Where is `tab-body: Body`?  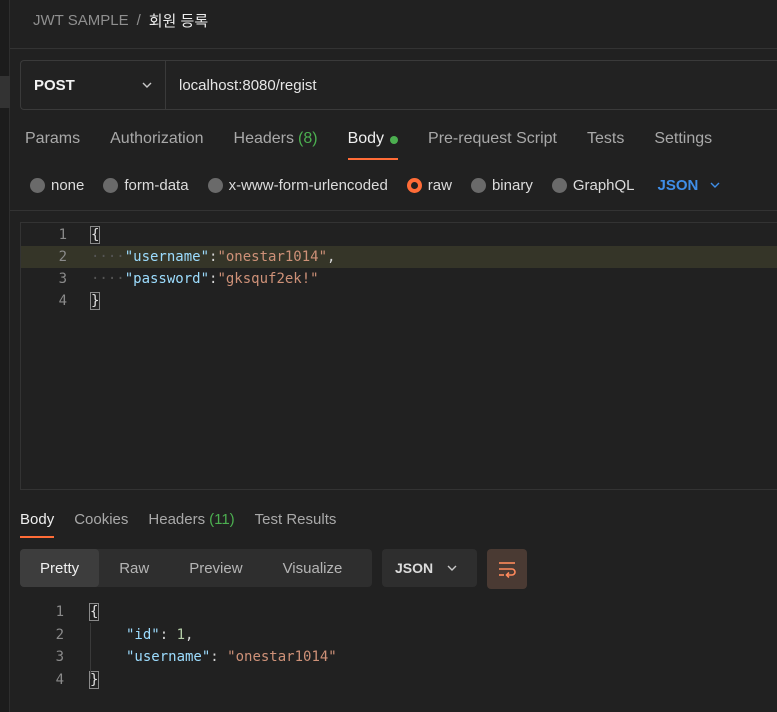 tab-body: Body is located at coordinates (373, 144).